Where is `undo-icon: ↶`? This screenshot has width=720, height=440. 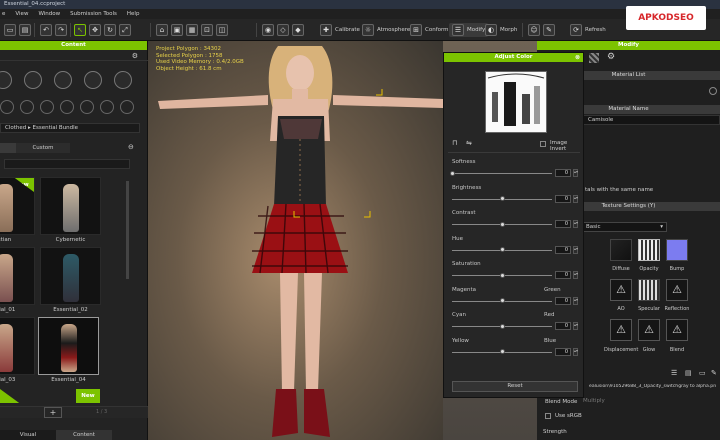
undo-icon: ↶ is located at coordinates (46, 30).